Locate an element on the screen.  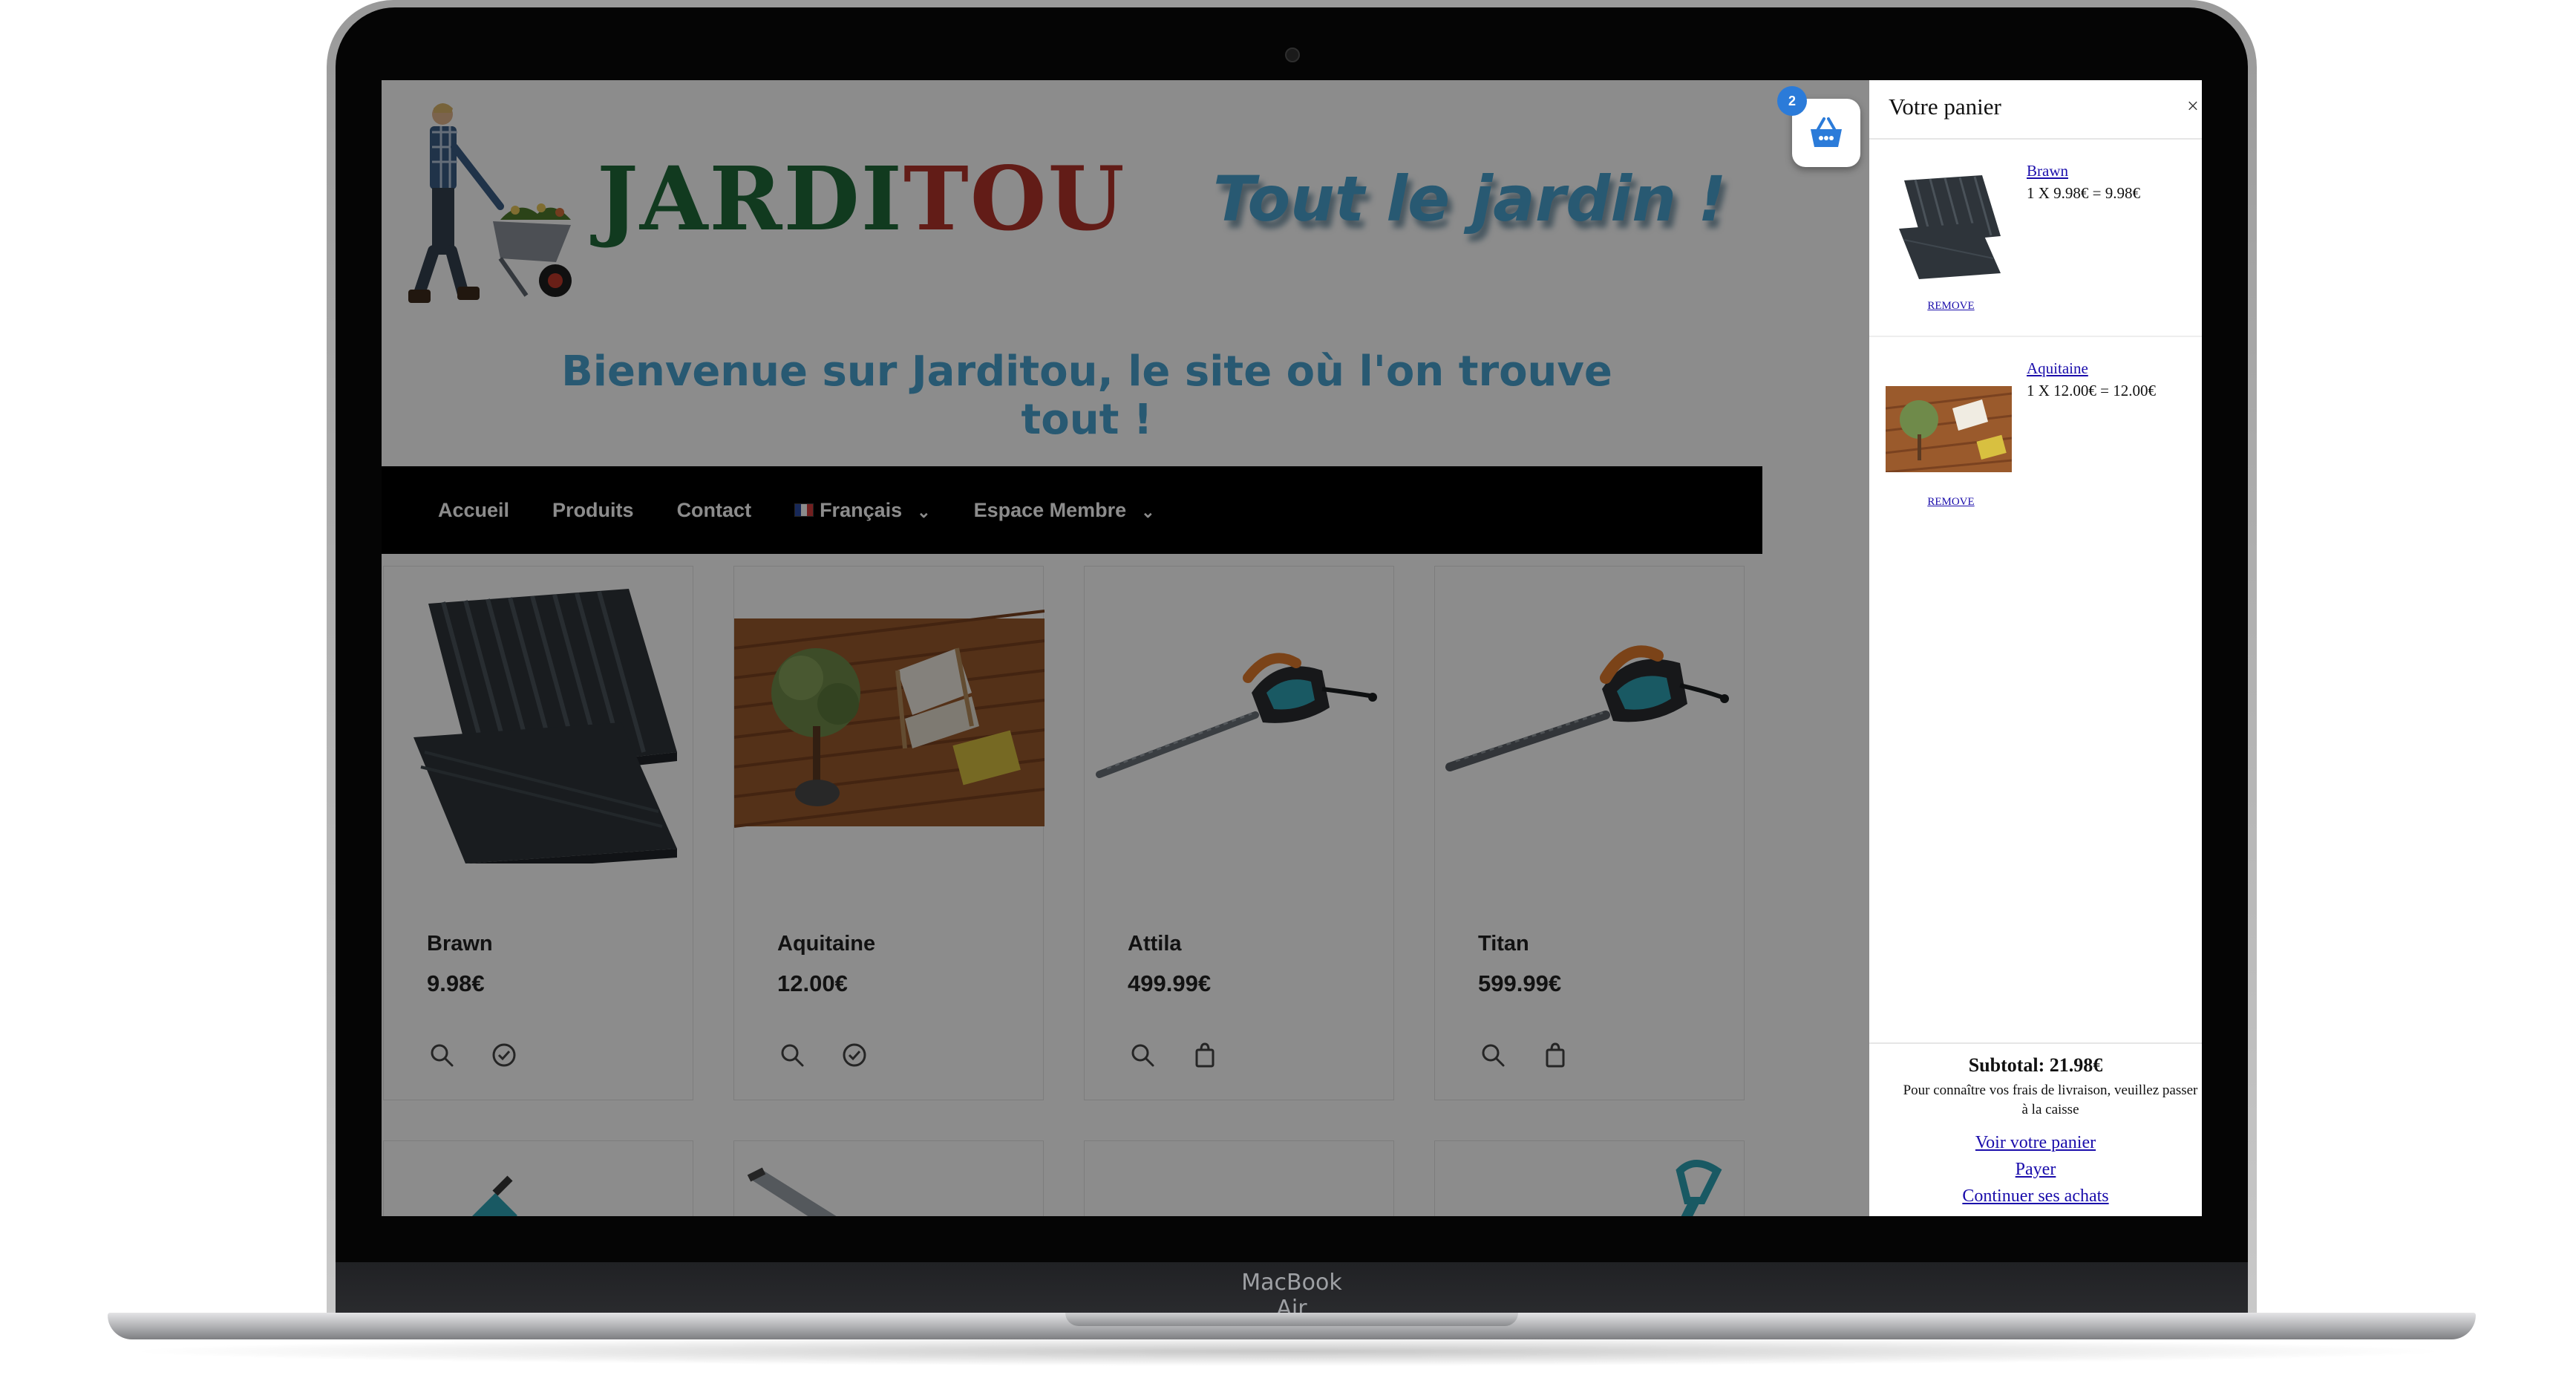
laptop-shadow is located at coordinates (1288, 1351).